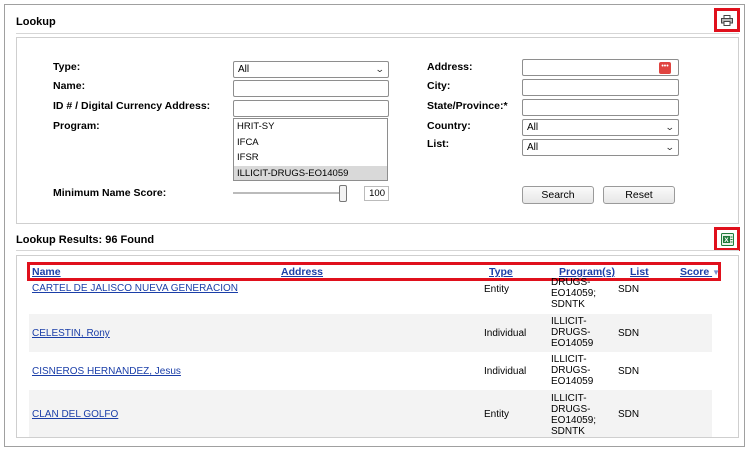  What do you see at coordinates (46, 272) in the screenshot?
I see `column-header-name: Name` at bounding box center [46, 272].